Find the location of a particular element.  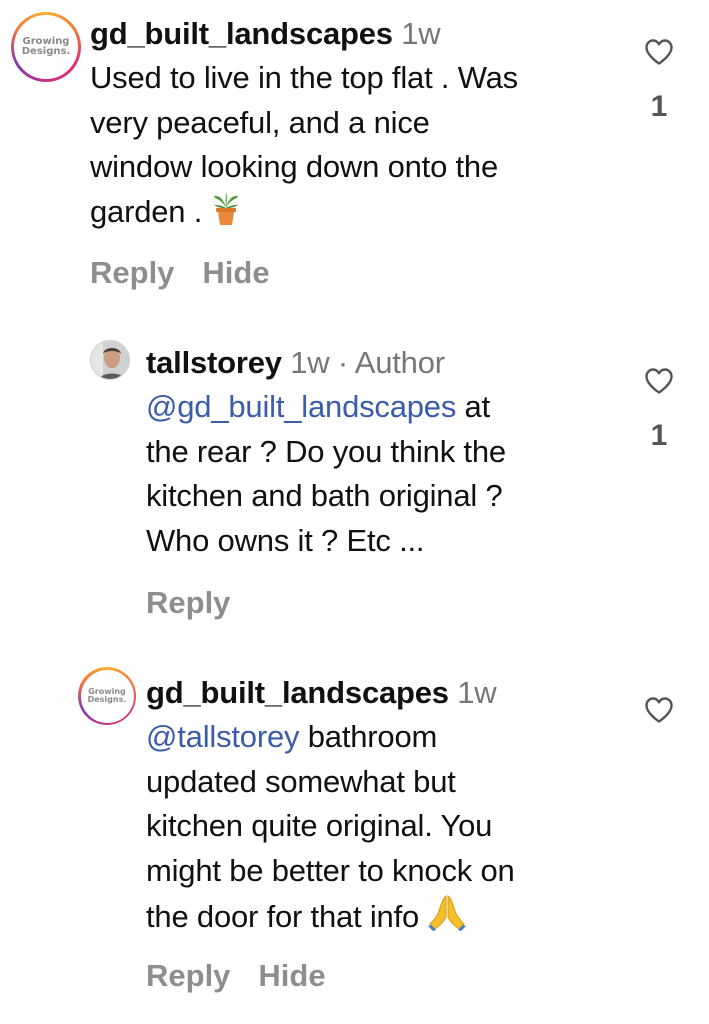

comment-text-fragment: bathroom is located at coordinates (368, 736).